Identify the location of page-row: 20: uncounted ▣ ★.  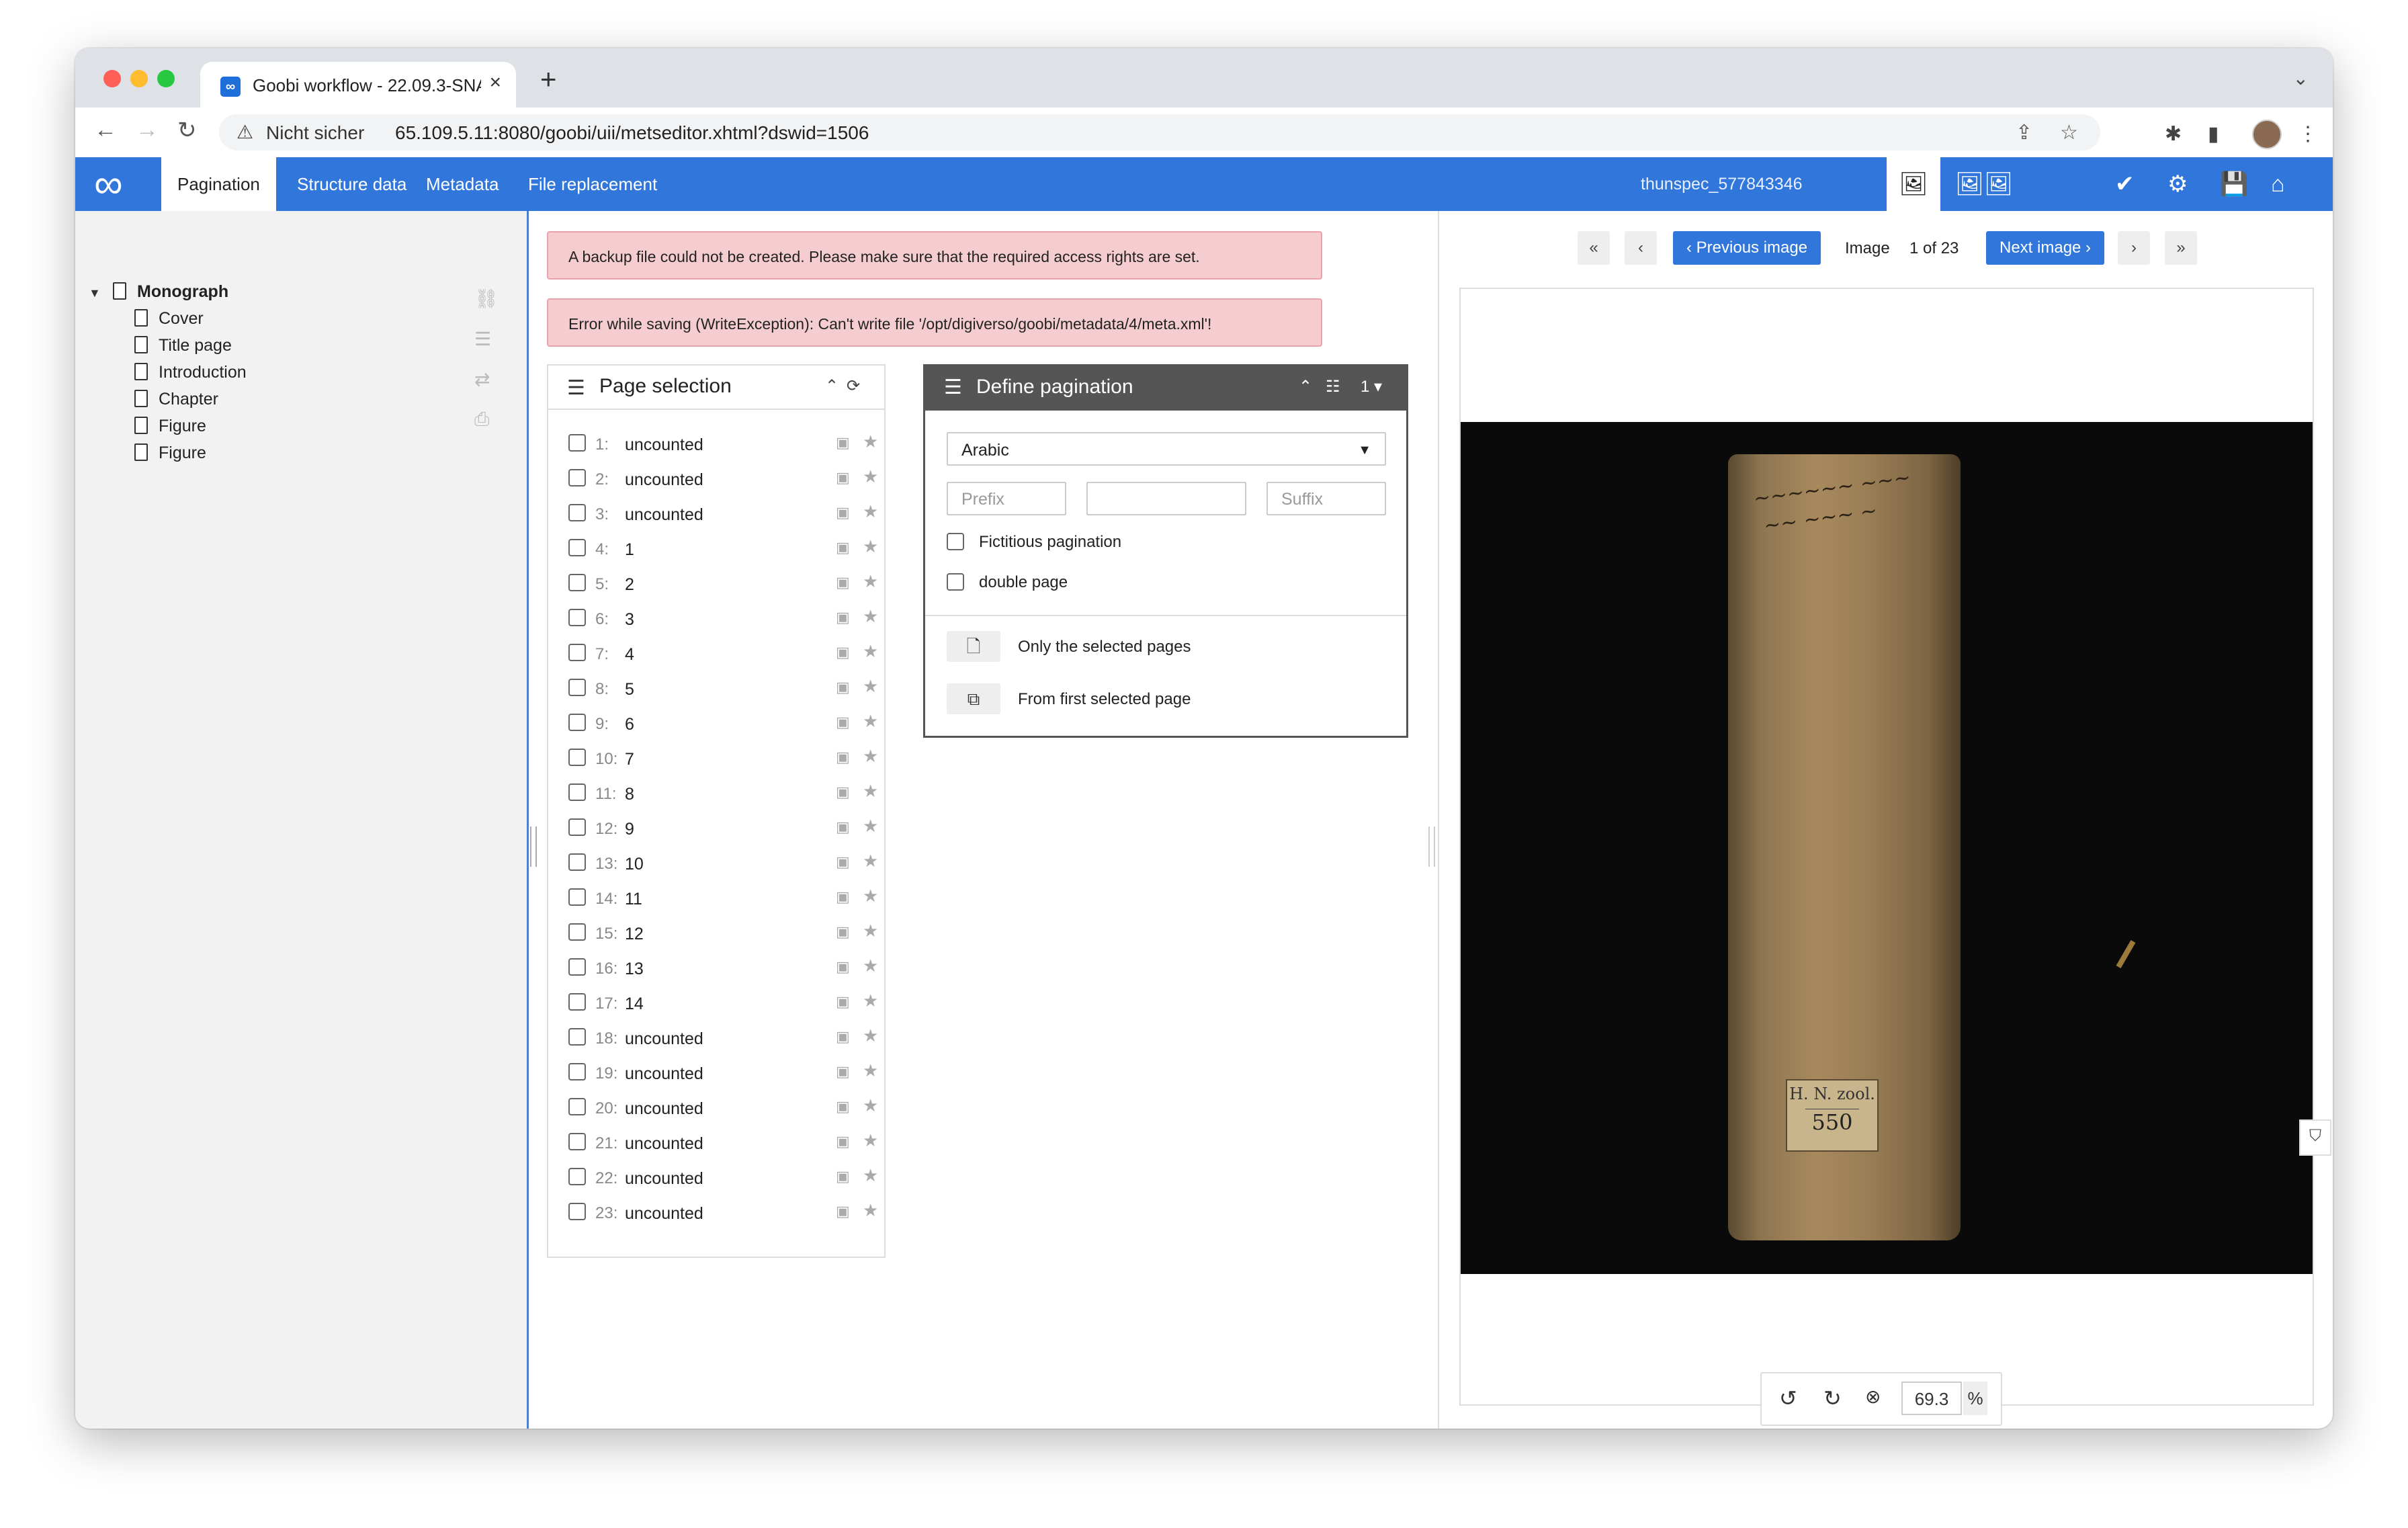
(723, 1109).